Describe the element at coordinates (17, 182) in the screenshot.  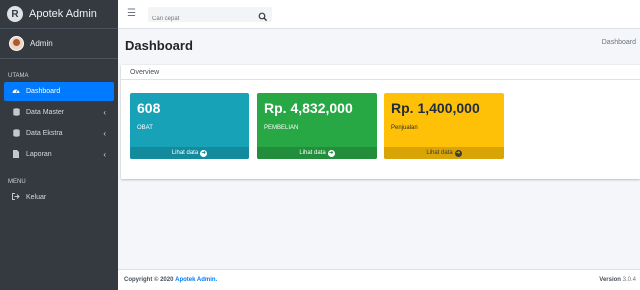
I see `nav-header-menu: MENU` at that location.